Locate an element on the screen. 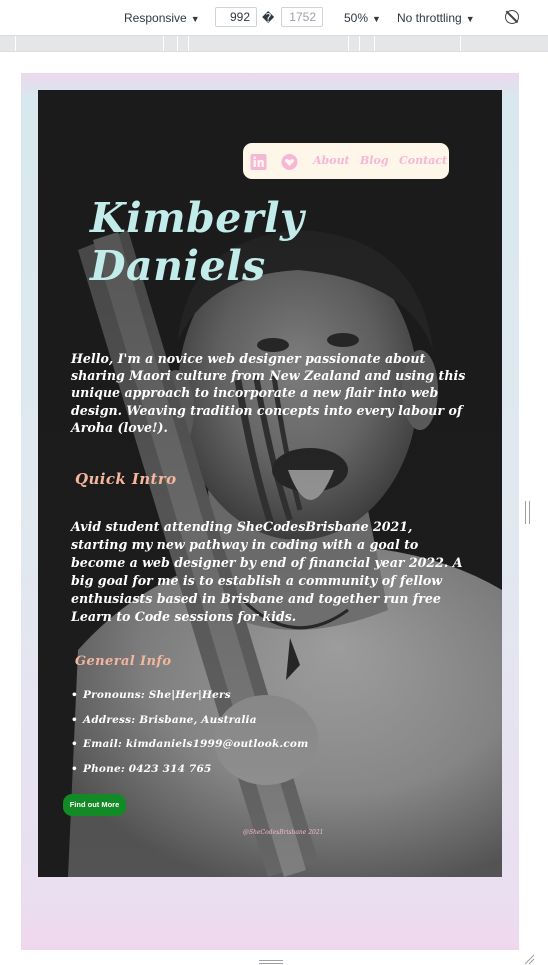  resize-handle-right is located at coordinates (527, 512).